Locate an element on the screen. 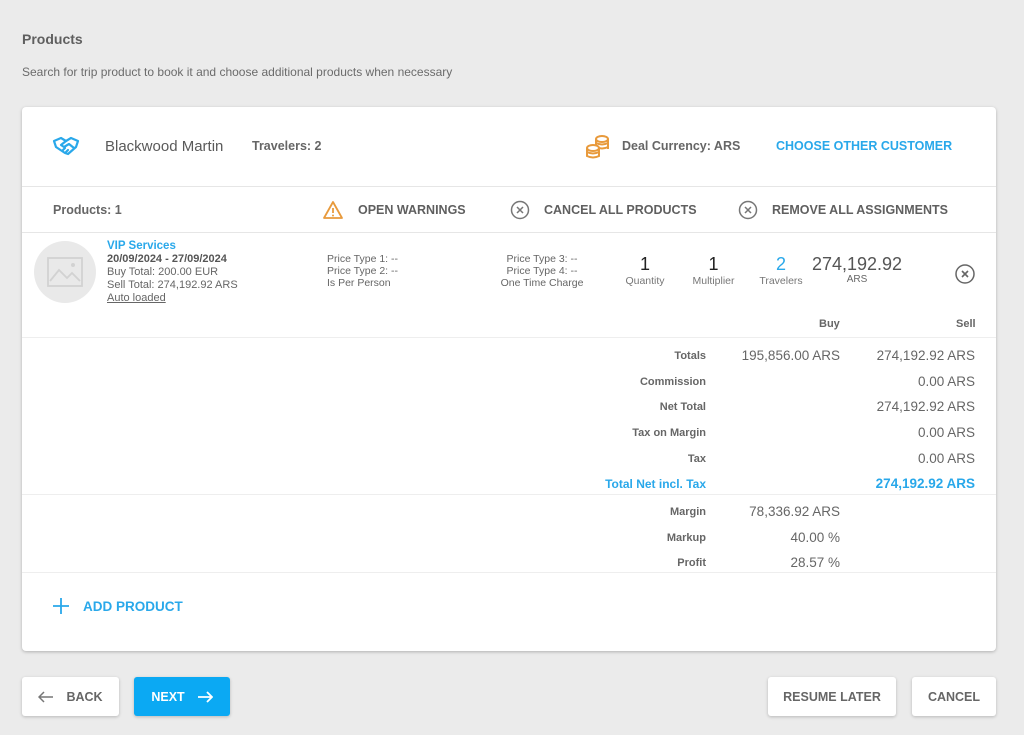  price-type-4: Price Type 4: -- is located at coordinates (542, 271).